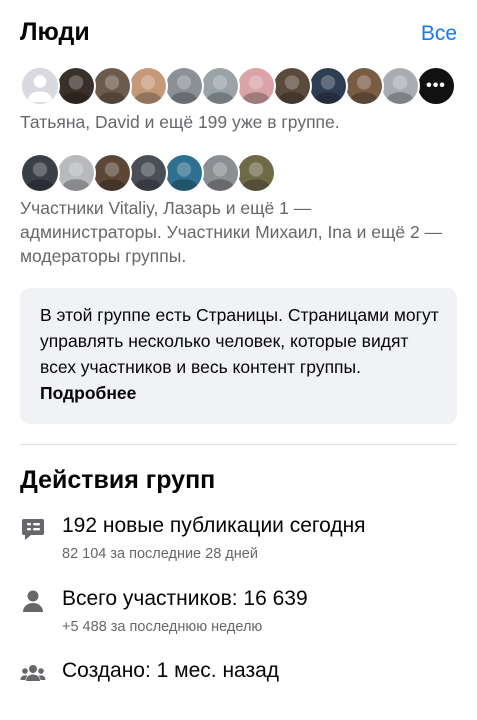 Image resolution: width=477 pixels, height=720 pixels. What do you see at coordinates (33, 529) in the screenshot?
I see `chat-bubble-icon` at bounding box center [33, 529].